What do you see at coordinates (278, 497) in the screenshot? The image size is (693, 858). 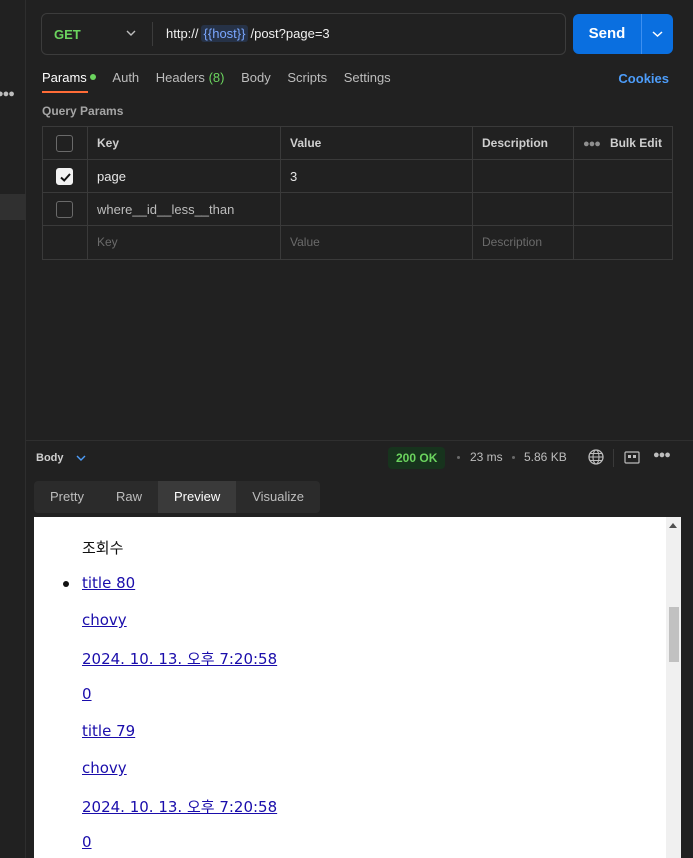 I see `tab-visualize: Visualize` at bounding box center [278, 497].